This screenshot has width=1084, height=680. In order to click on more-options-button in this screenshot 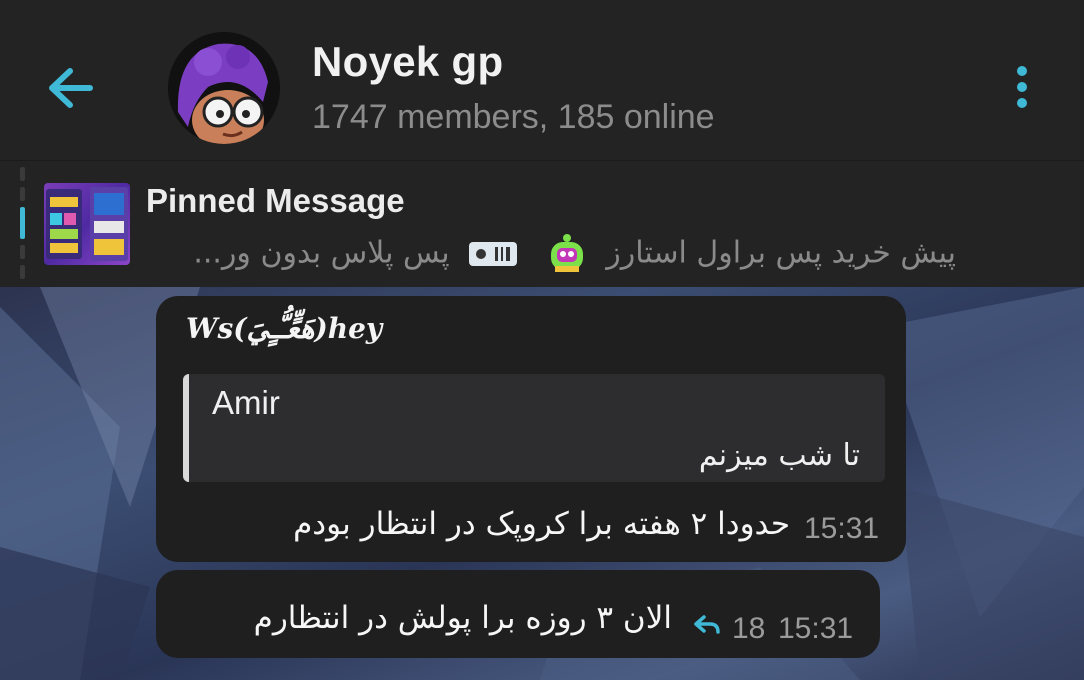, I will do `click(1022, 87)`.